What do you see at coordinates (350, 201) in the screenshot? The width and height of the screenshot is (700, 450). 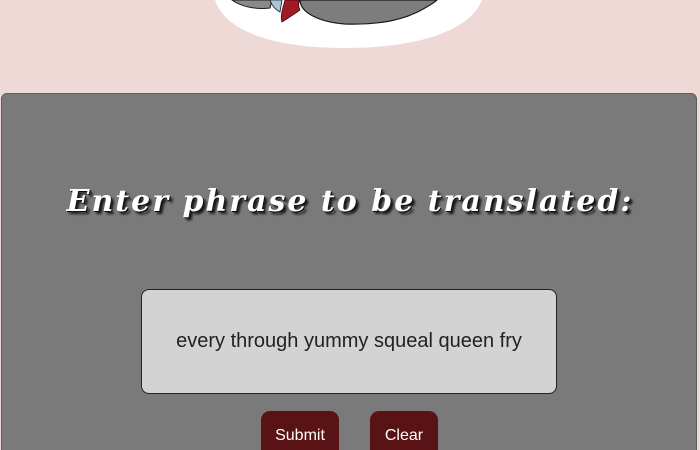 I see `page-heading: Enter phrase to be translated:` at bounding box center [350, 201].